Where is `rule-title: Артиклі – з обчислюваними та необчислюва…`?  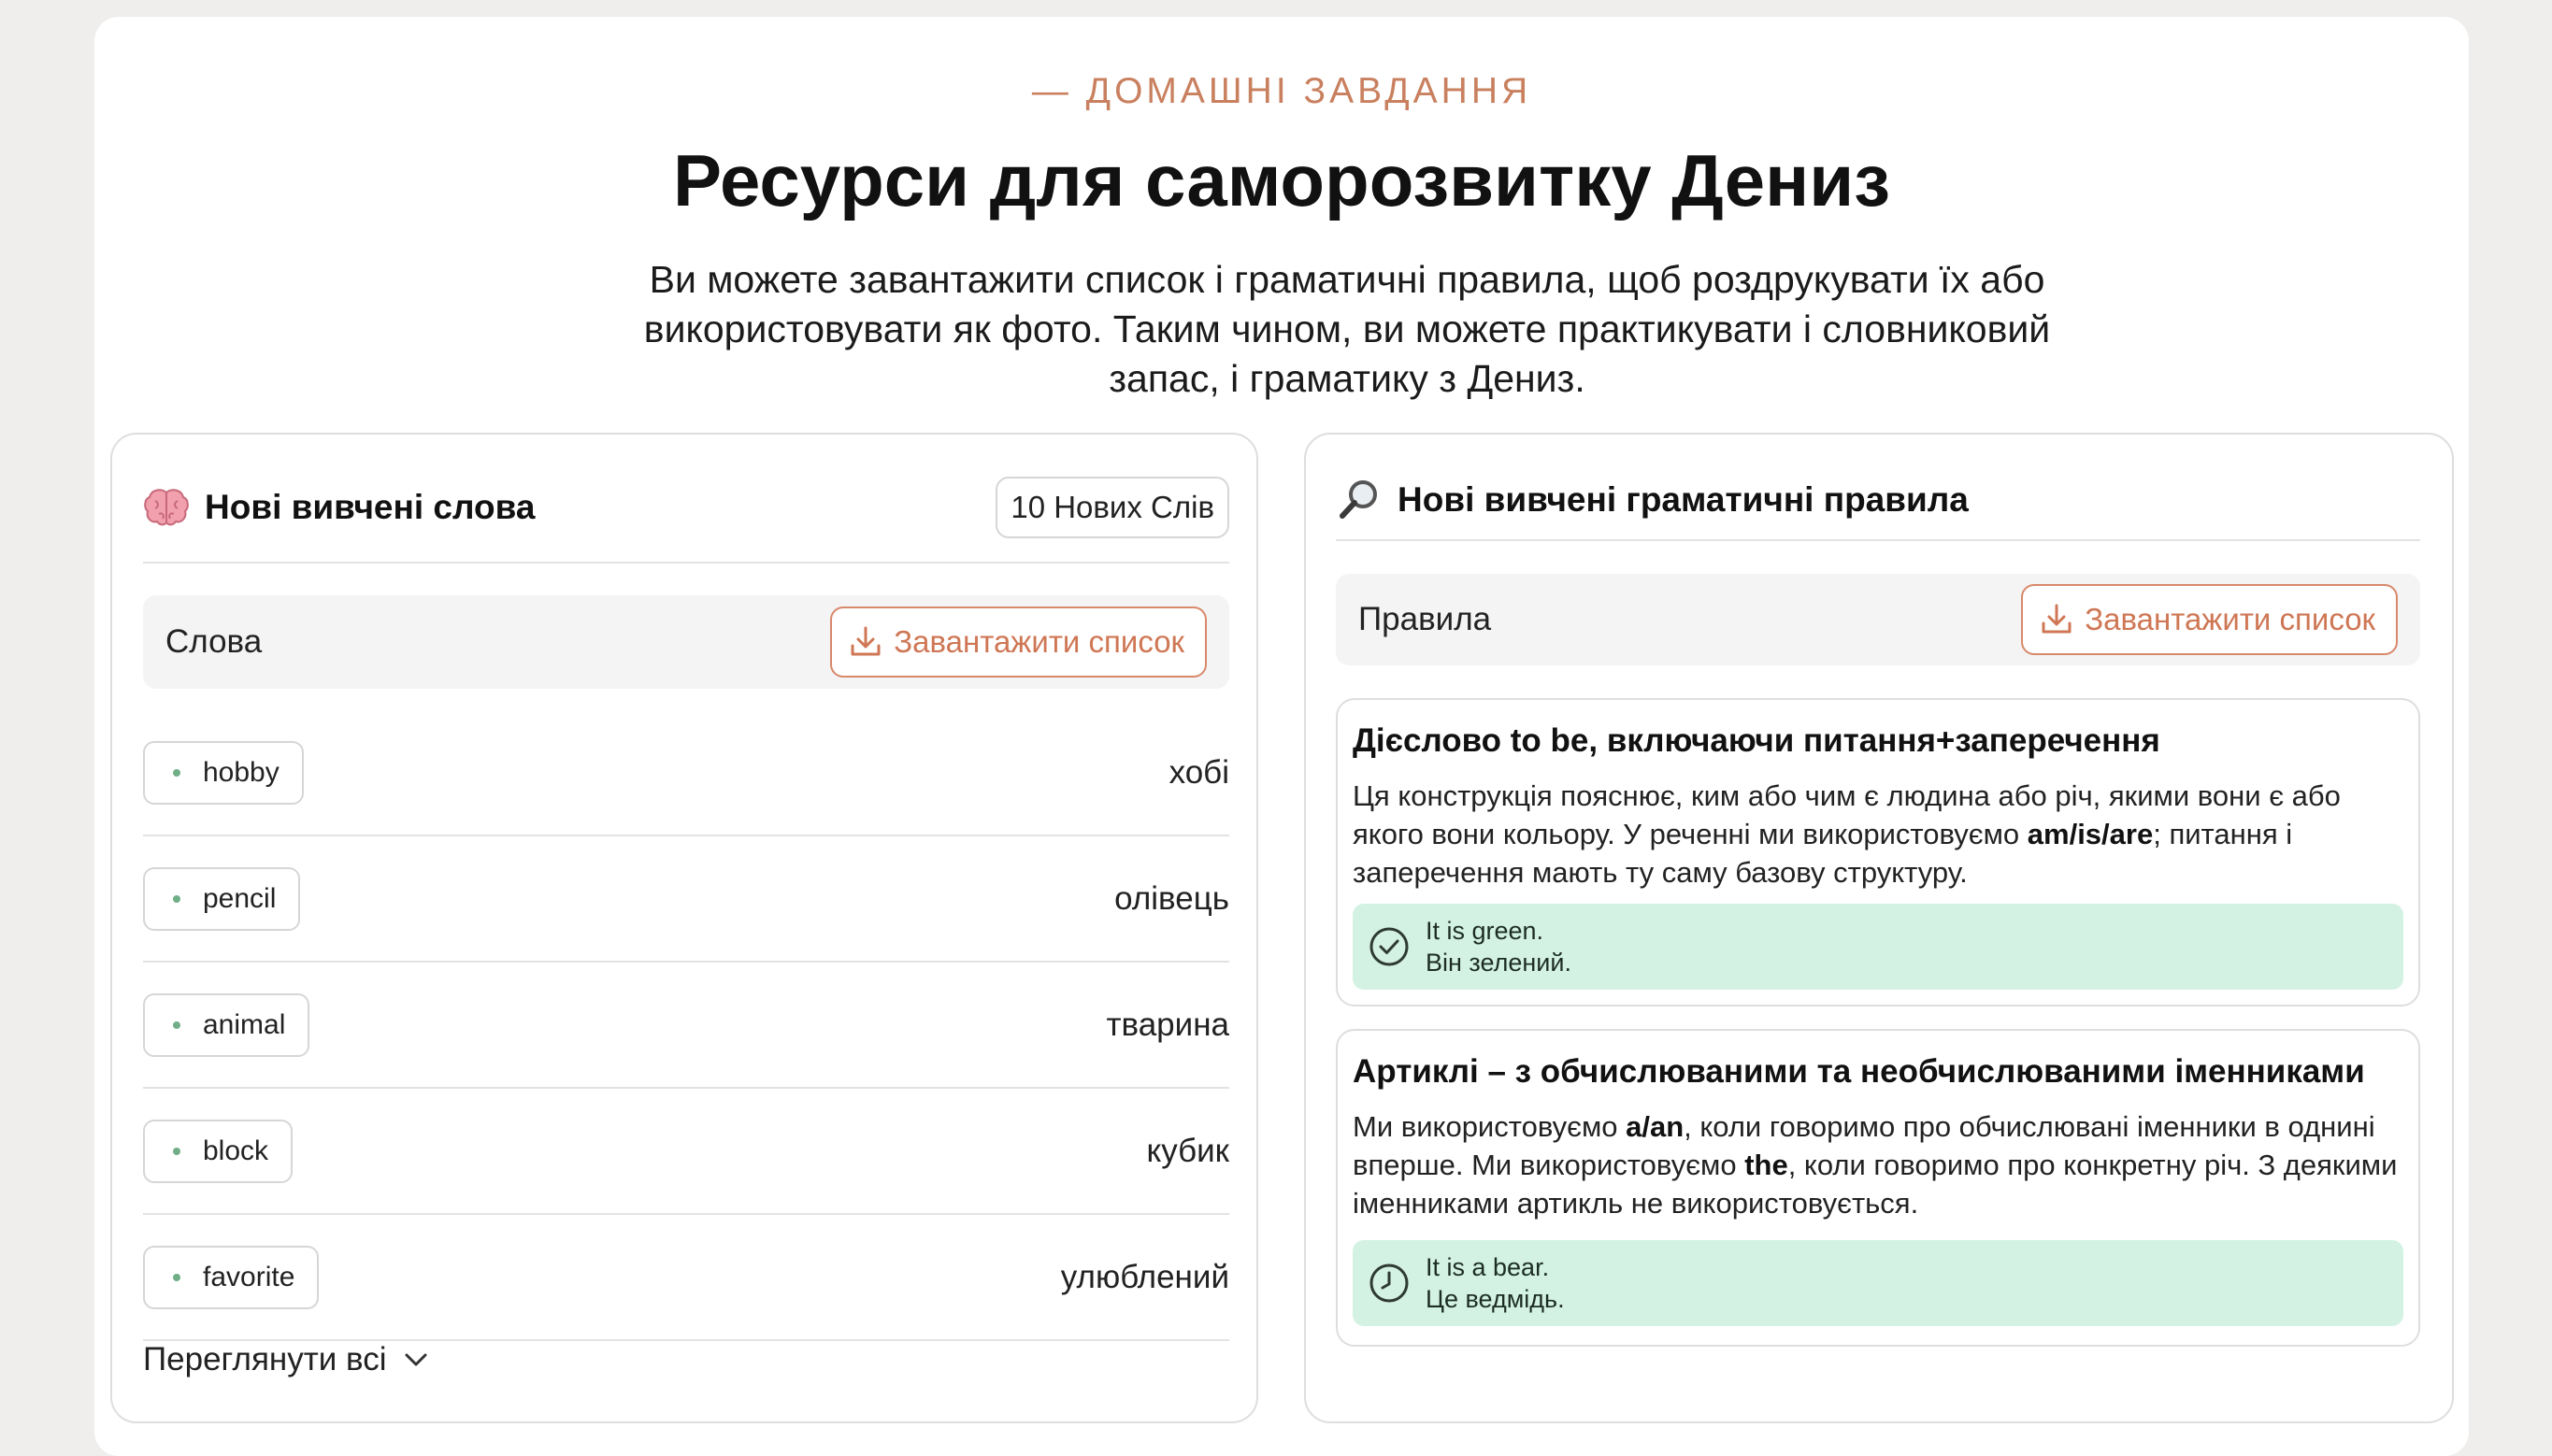 rule-title: Артиклі – з обчислюваними та необчислюва… is located at coordinates (1859, 1071).